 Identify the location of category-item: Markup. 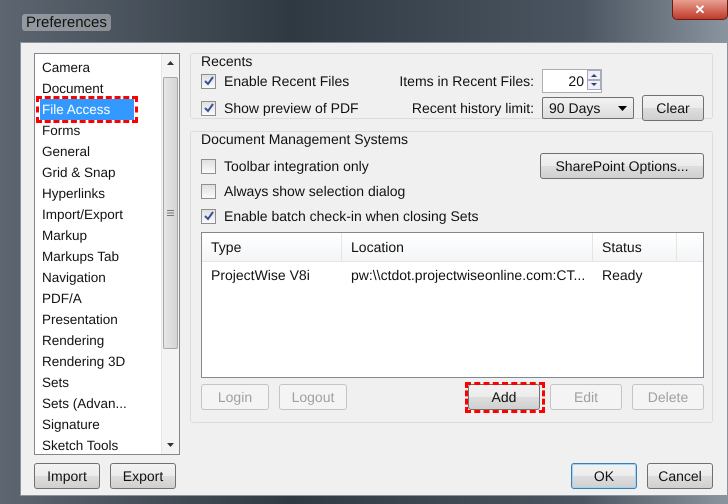
(64, 235).